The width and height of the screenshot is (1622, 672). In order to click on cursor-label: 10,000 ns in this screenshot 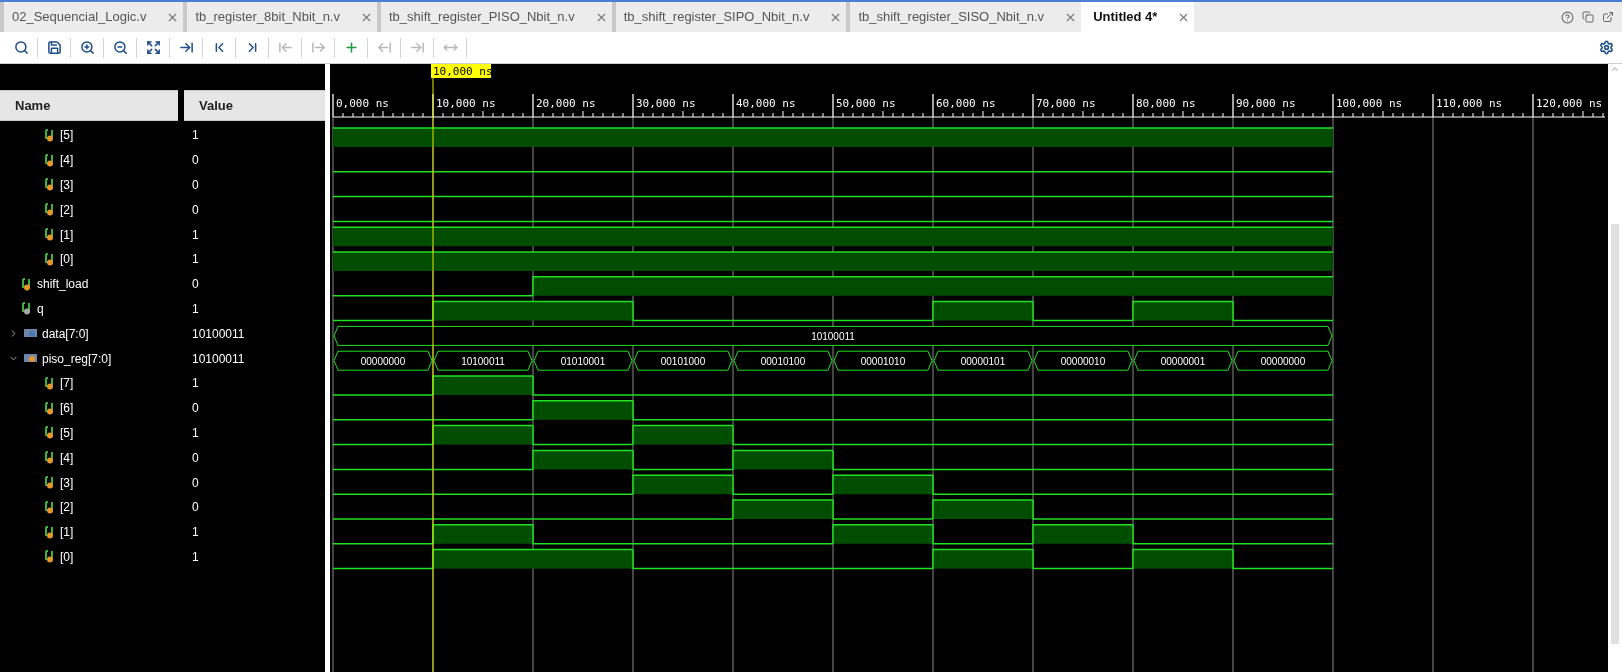, I will do `click(462, 71)`.